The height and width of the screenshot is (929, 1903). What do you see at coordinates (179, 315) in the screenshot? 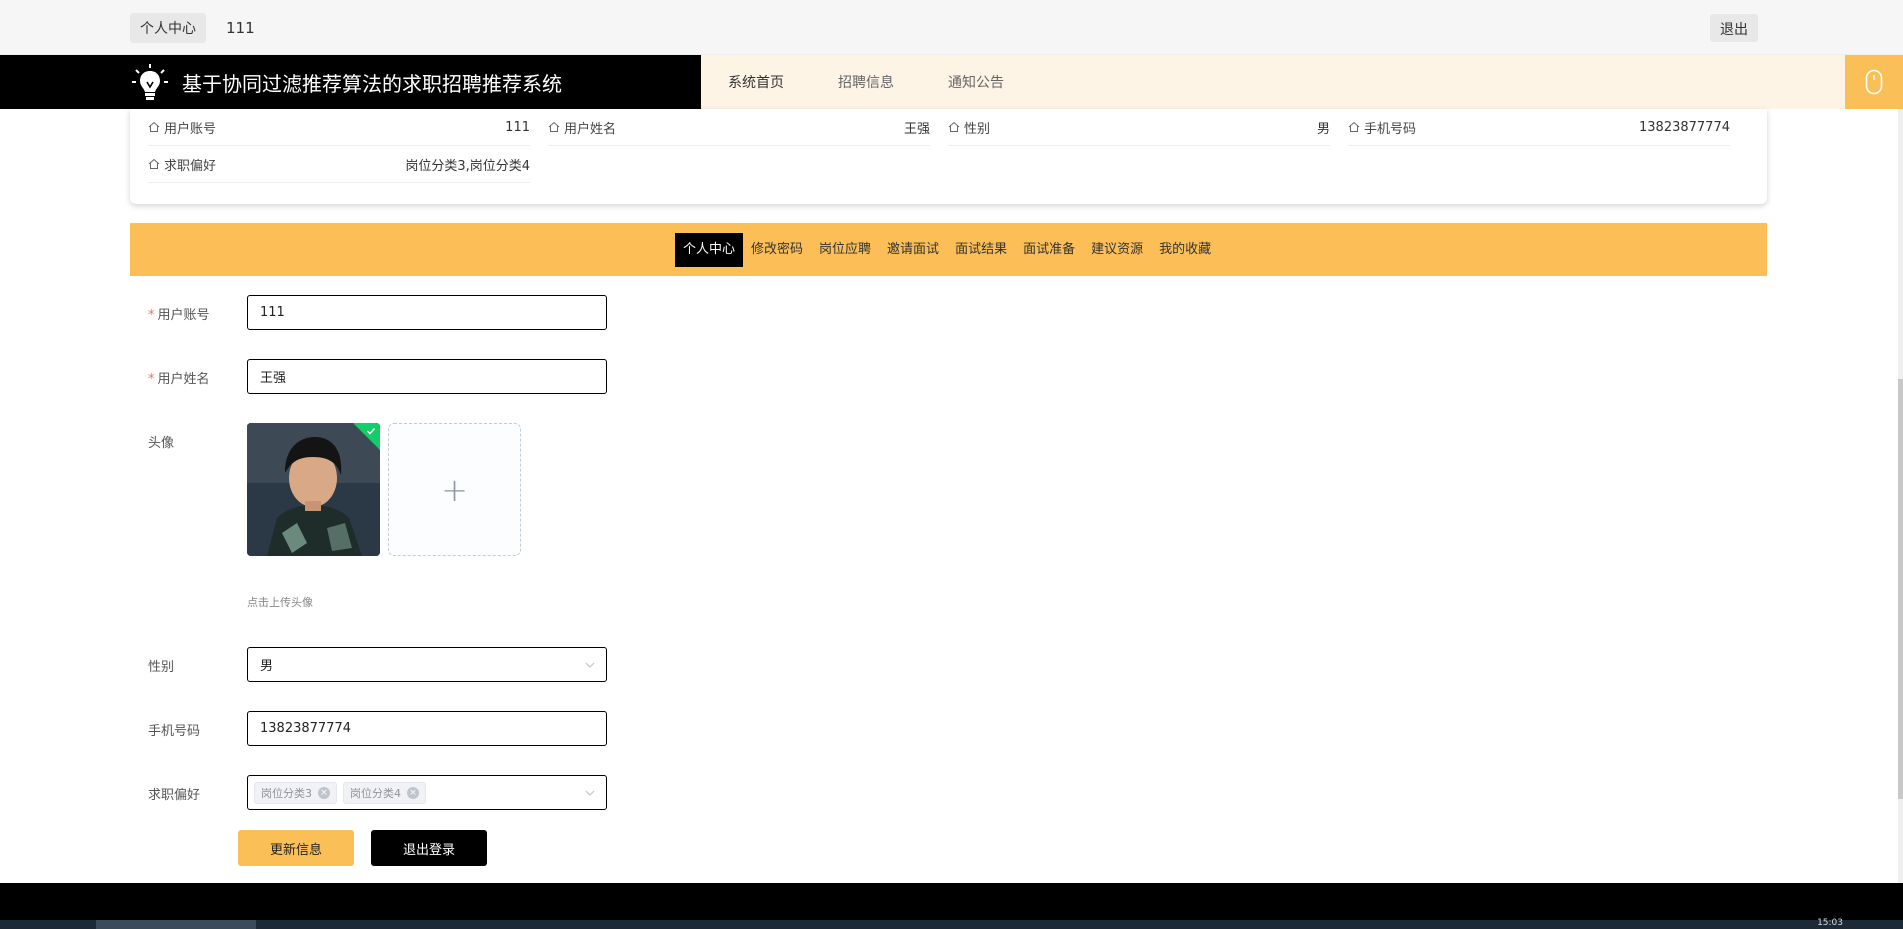
I see `account-label: * 用户账号` at bounding box center [179, 315].